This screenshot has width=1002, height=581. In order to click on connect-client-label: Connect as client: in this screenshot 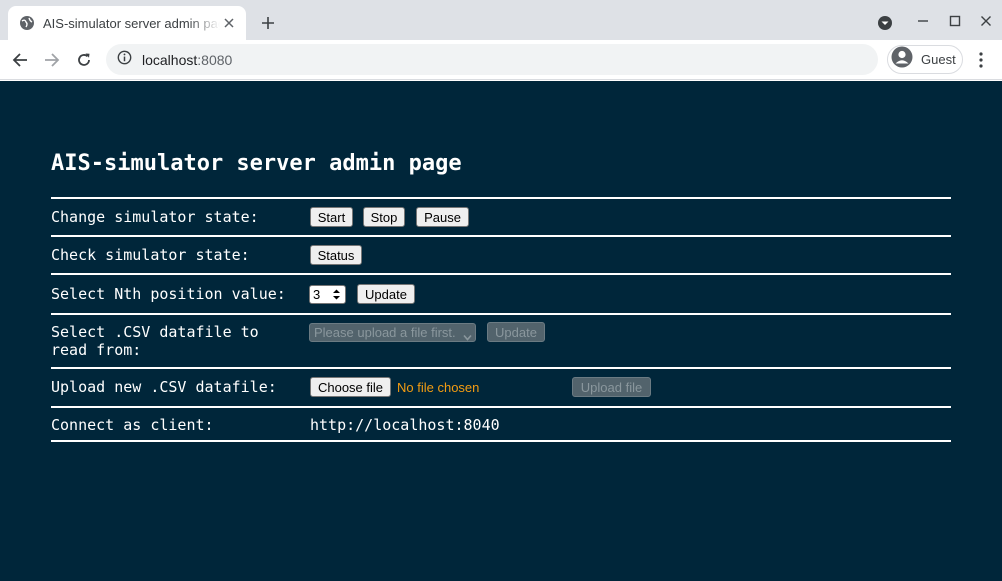, I will do `click(132, 425)`.